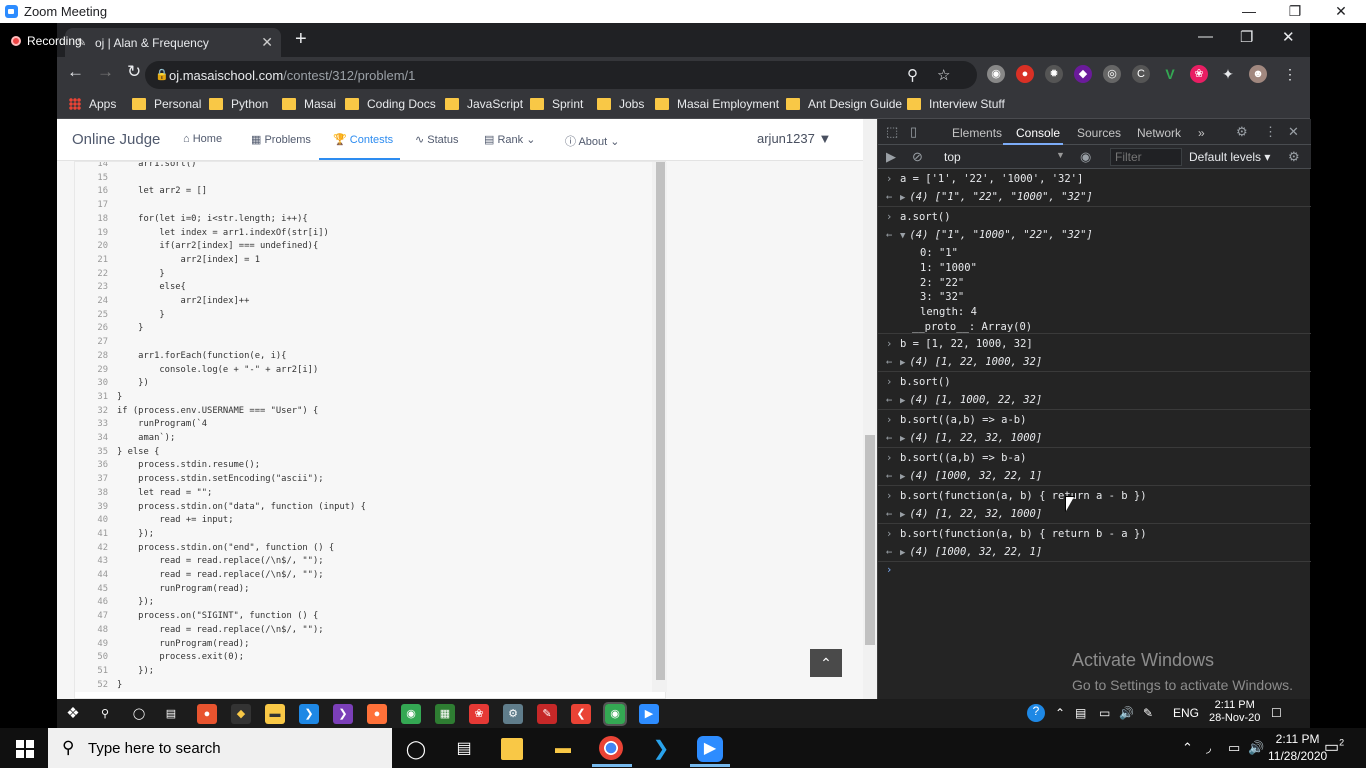  I want to click on extension-globe-icon: ◉, so click(996, 74).